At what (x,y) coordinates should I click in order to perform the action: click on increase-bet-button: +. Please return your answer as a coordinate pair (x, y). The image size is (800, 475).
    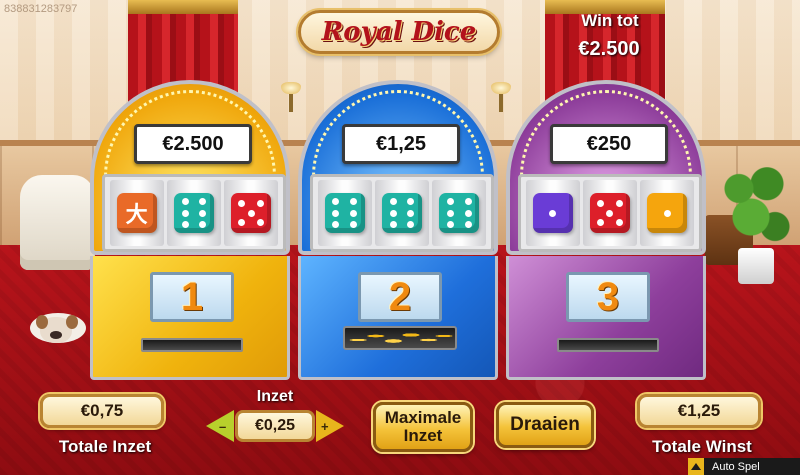
    Looking at the image, I should click on (330, 426).